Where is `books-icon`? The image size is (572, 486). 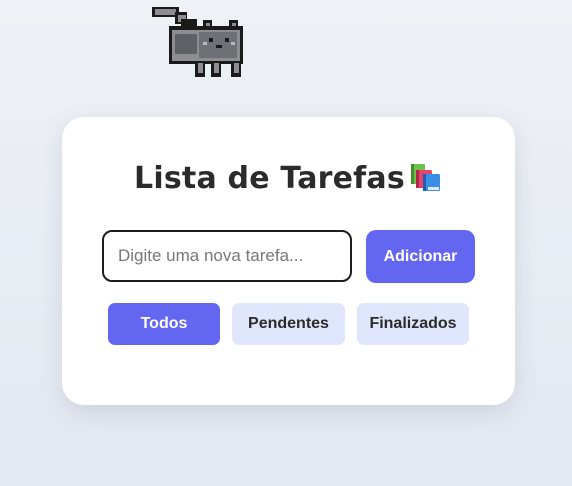
books-icon is located at coordinates (425, 177).